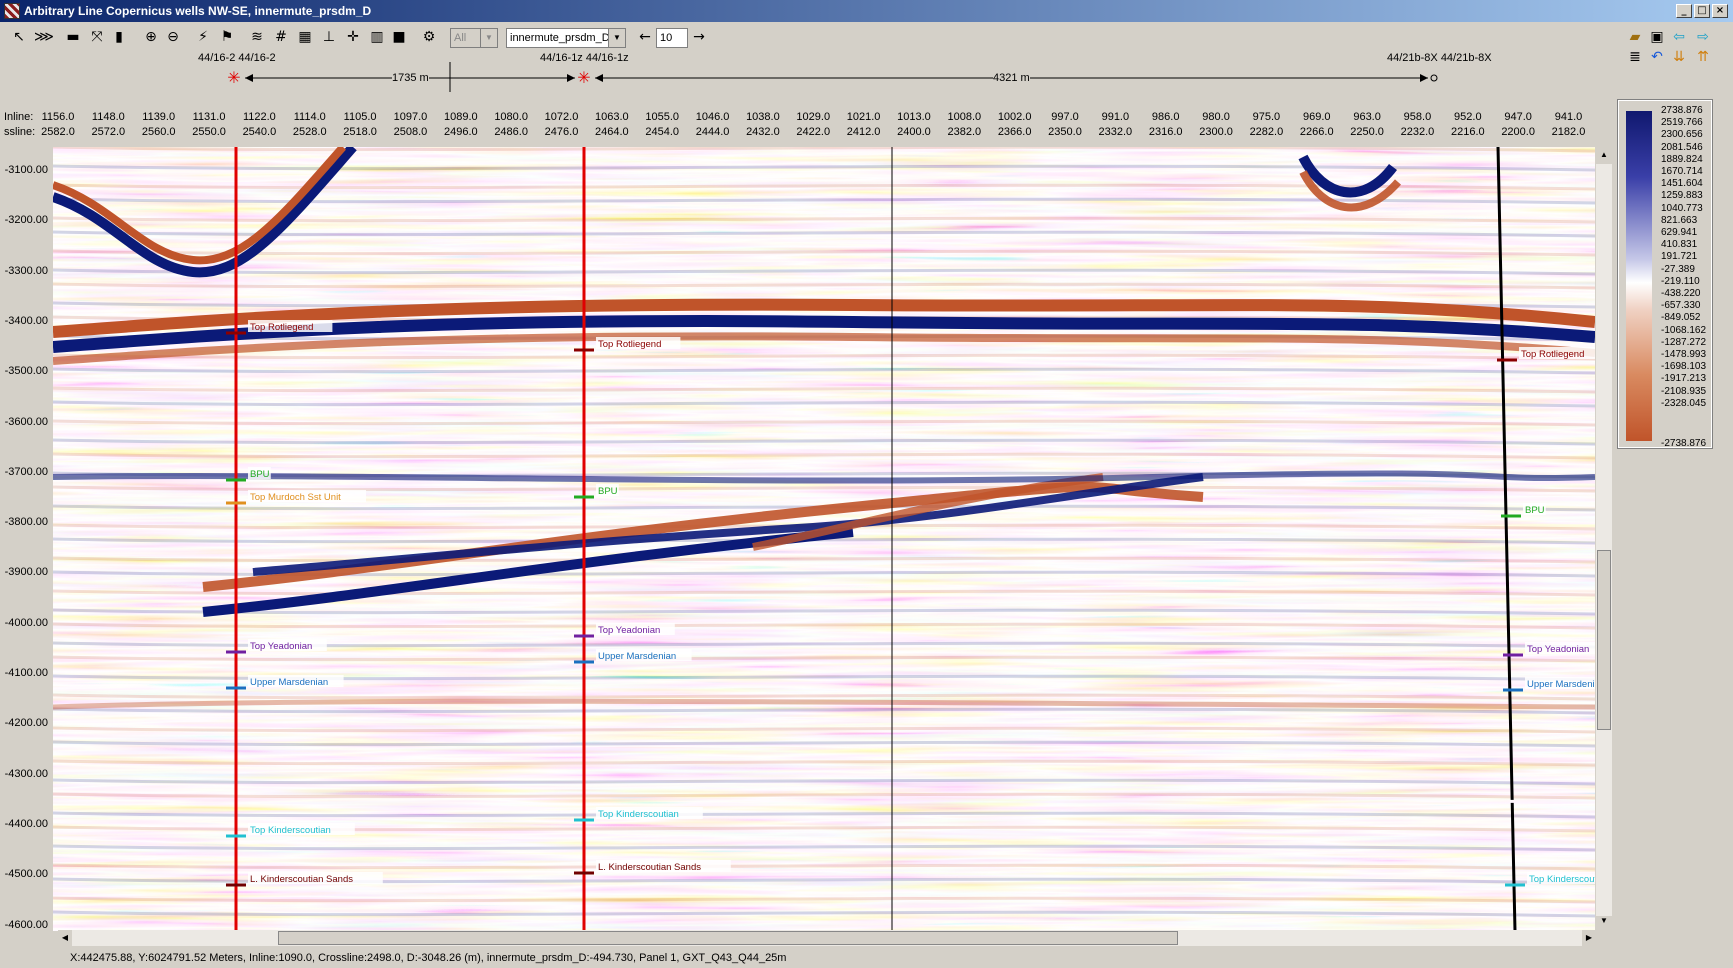  Describe the element at coordinates (1589, 938) in the screenshot. I see `scroll-right-icon: ▶` at that location.